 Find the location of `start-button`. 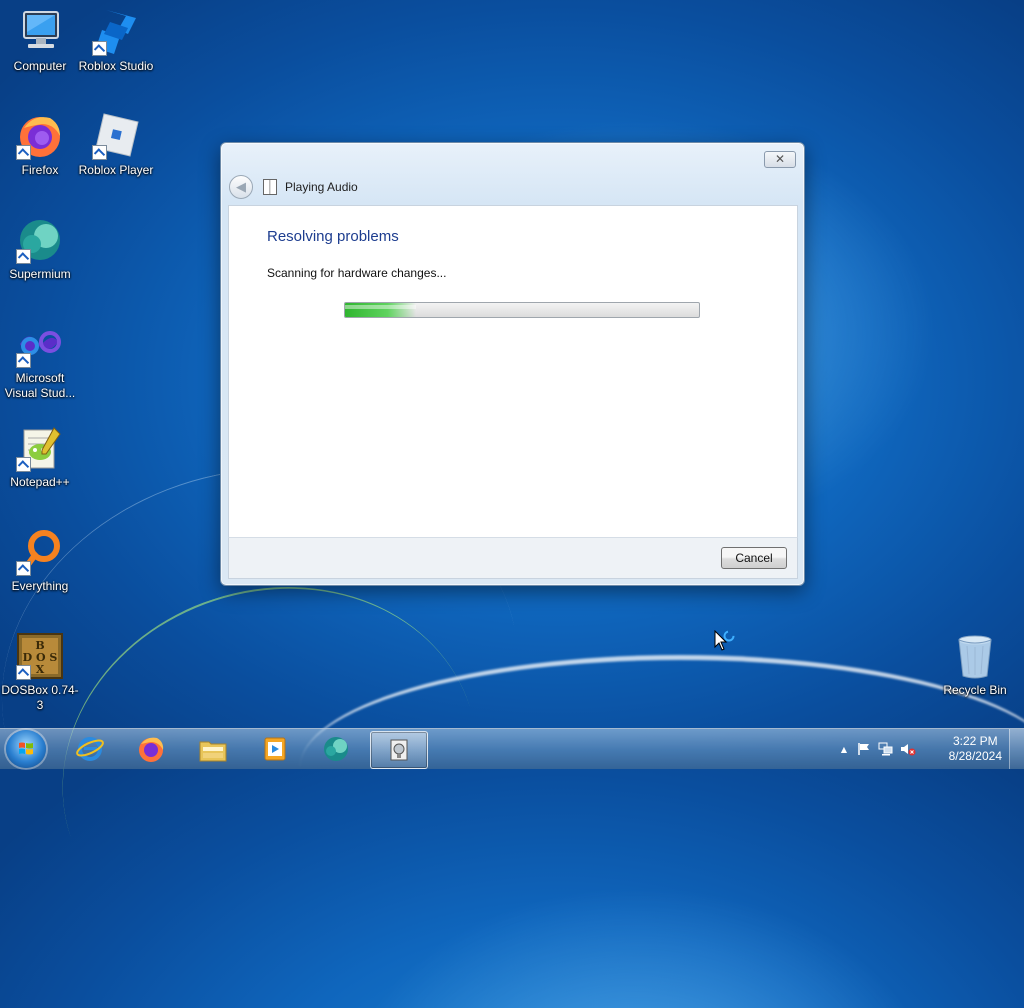

start-button is located at coordinates (26, 749).